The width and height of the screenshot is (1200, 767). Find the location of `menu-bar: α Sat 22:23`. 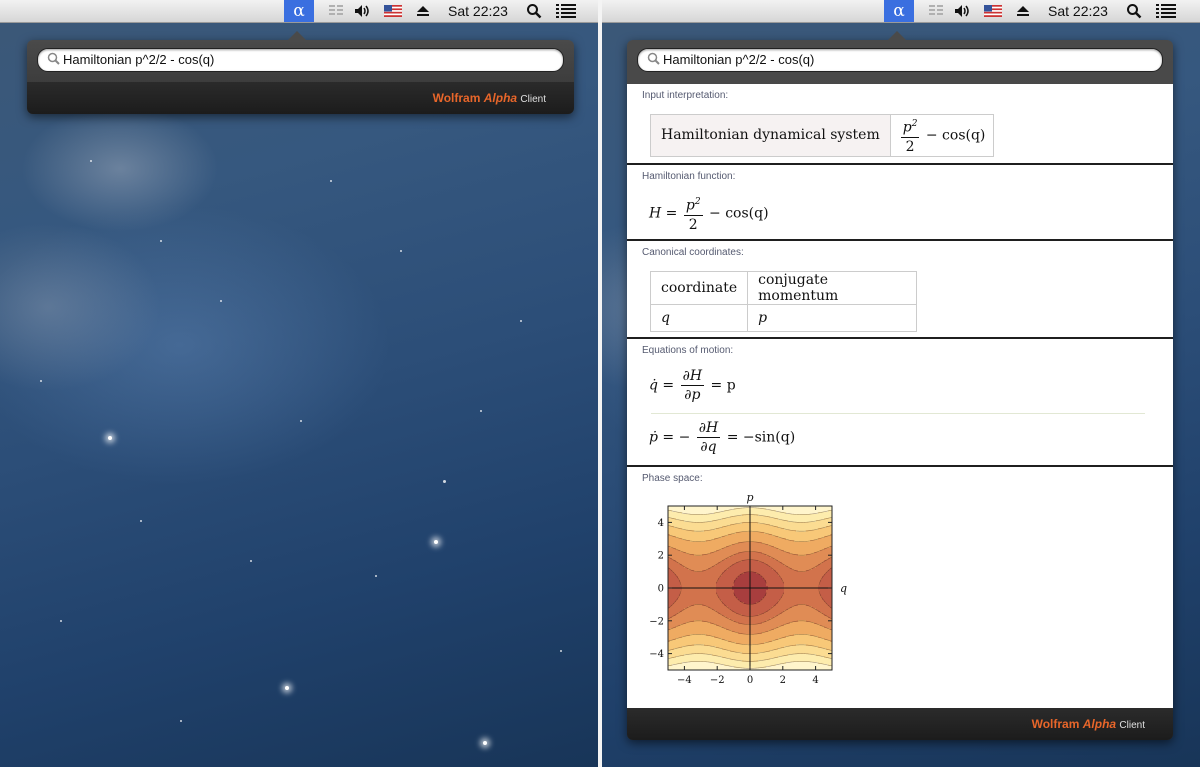

menu-bar: α Sat 22:23 is located at coordinates (901, 11).